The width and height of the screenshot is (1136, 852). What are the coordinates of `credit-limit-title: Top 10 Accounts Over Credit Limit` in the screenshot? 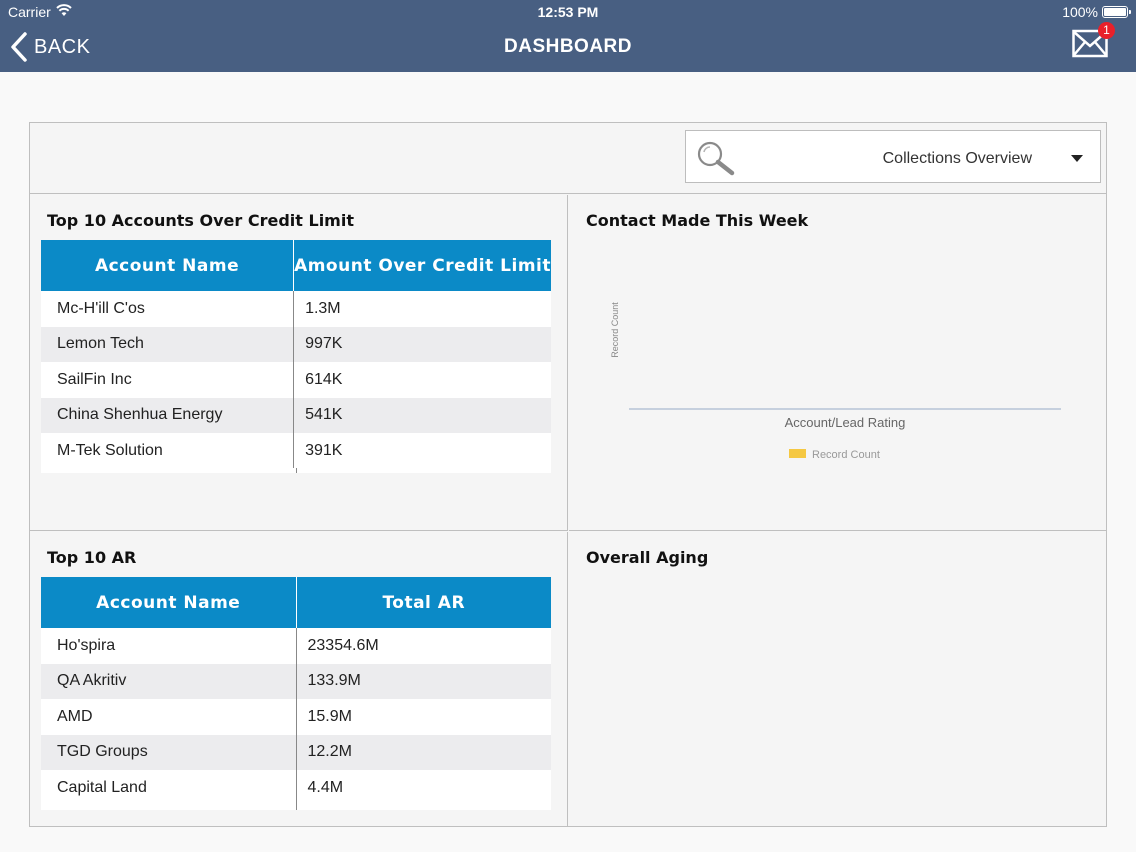 It's located at (200, 220).